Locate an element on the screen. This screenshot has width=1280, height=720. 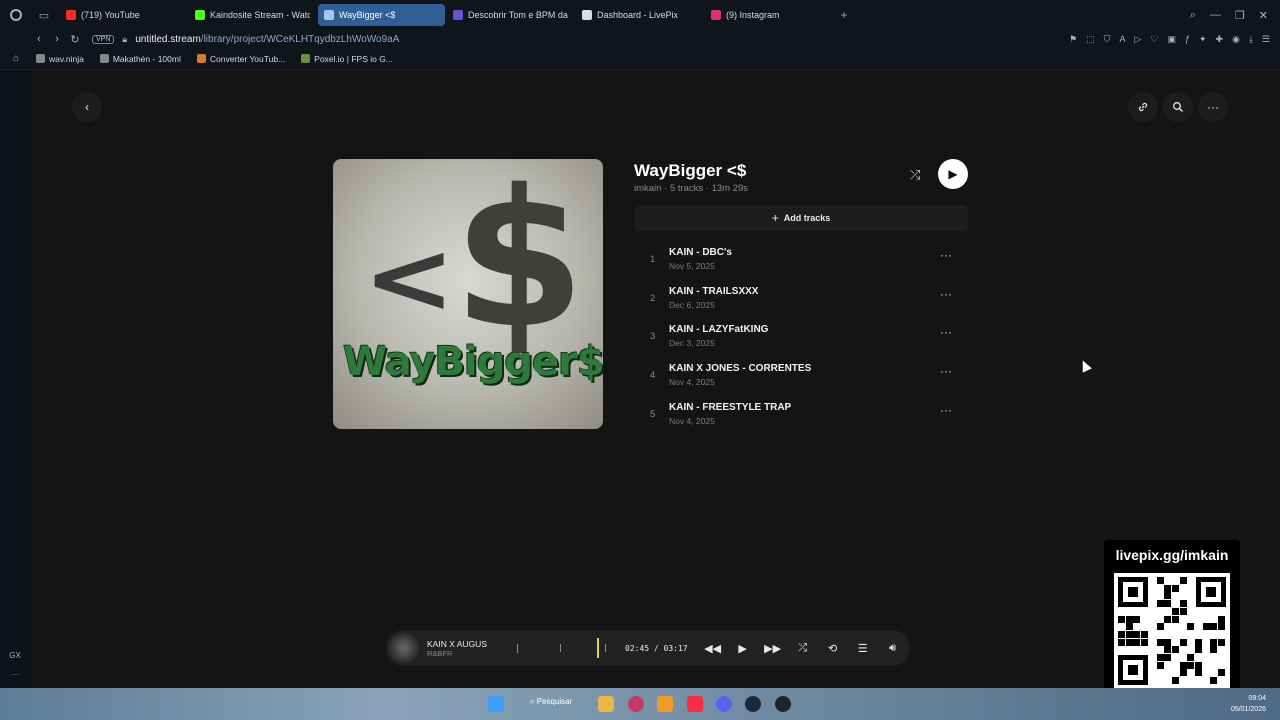
browser-tab: Dashboard - LivePix is located at coordinates (639, 15).